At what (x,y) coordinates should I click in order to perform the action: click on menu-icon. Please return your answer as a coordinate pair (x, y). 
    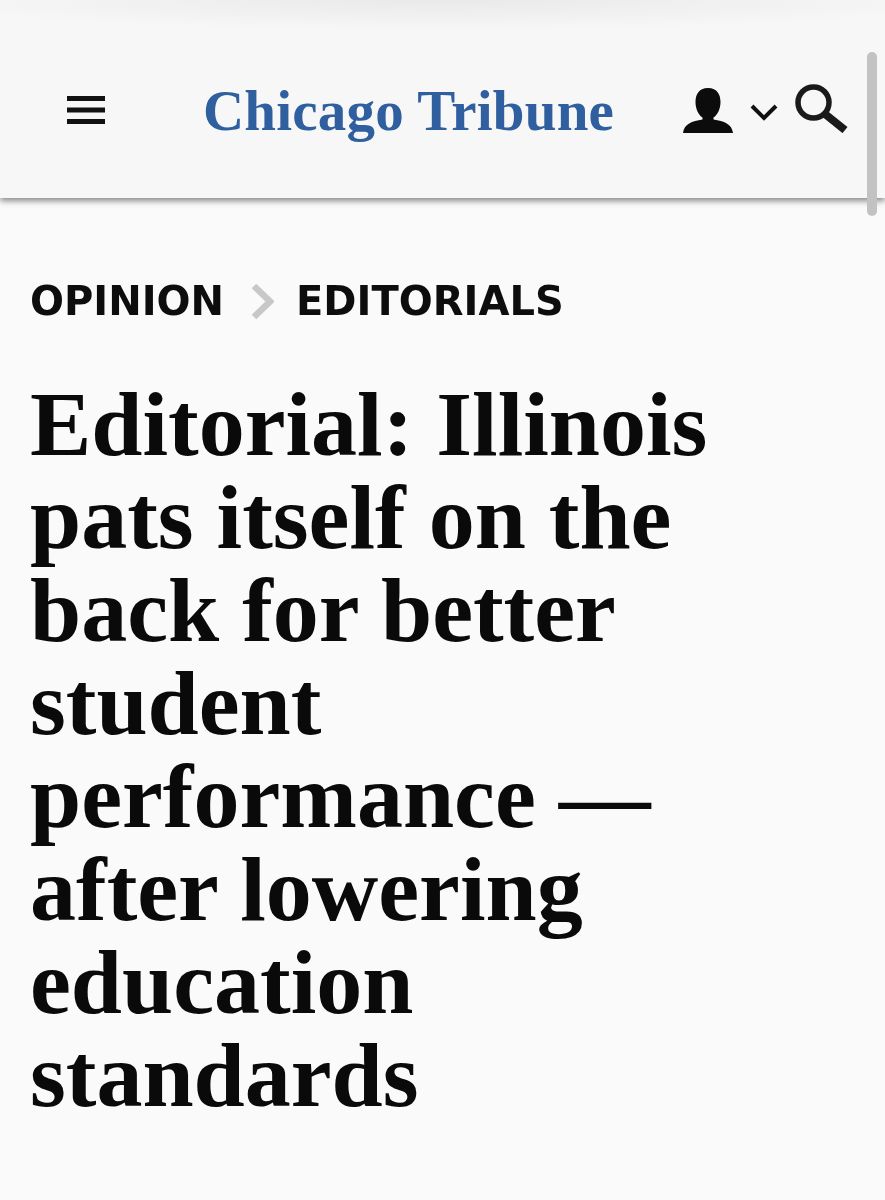
    Looking at the image, I should click on (86, 110).